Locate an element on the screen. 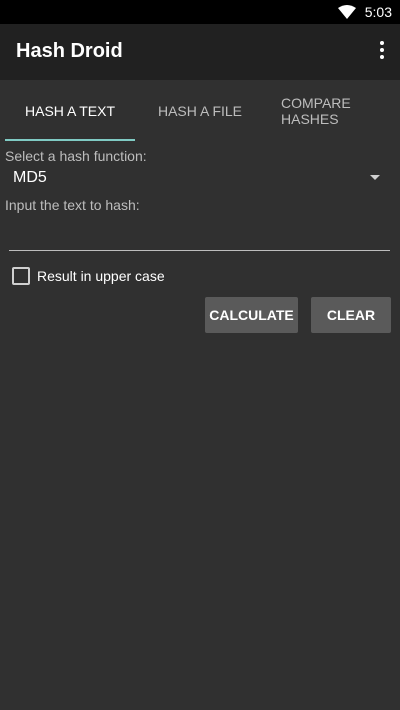 This screenshot has height=710, width=400. app-bar: Hash Droid is located at coordinates (200, 52).